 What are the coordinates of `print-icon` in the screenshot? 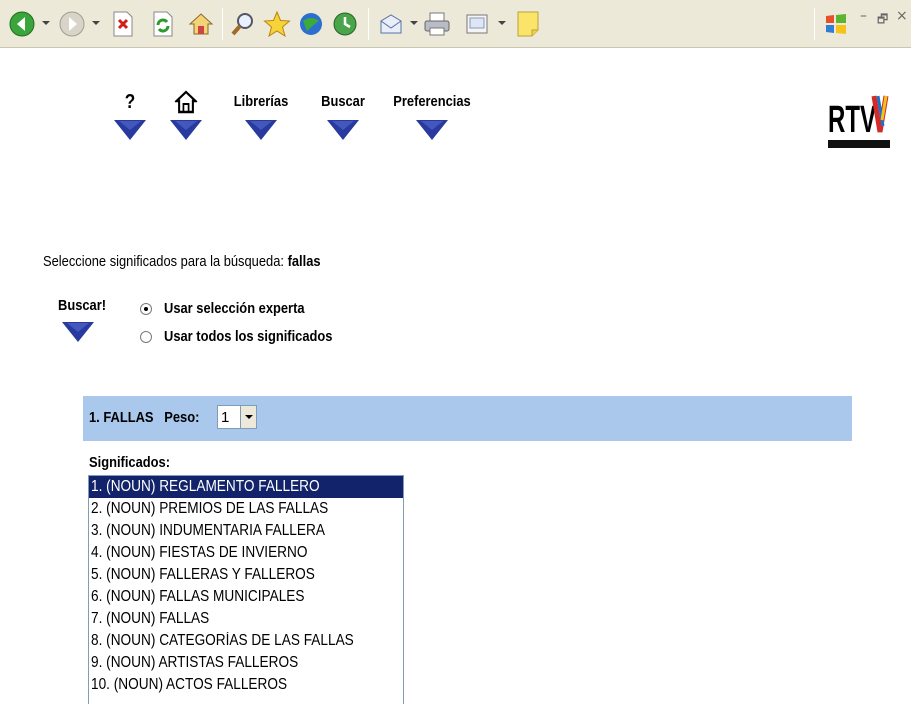 It's located at (437, 24).